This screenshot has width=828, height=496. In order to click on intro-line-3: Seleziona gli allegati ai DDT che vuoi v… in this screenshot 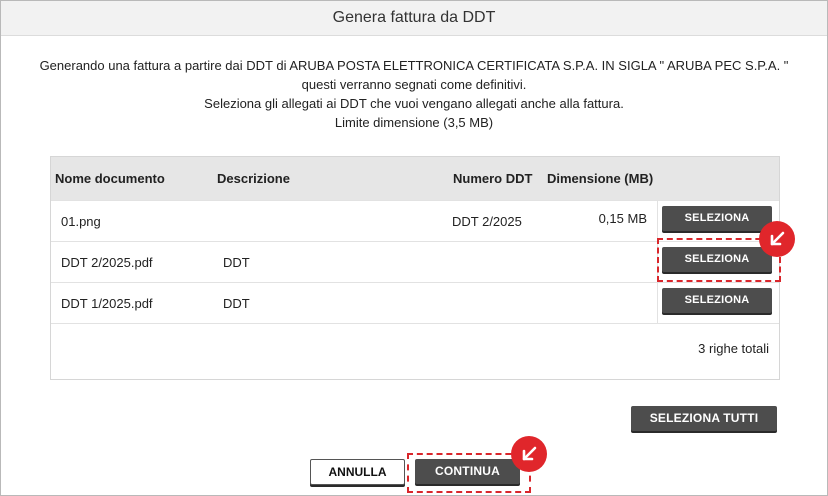, I will do `click(414, 103)`.